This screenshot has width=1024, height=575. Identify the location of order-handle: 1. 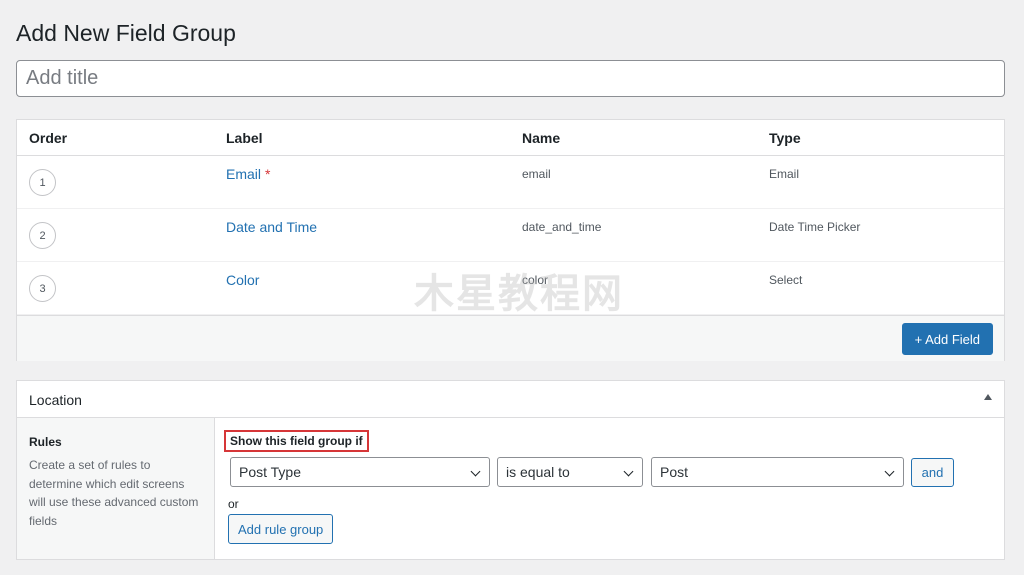
(42, 182).